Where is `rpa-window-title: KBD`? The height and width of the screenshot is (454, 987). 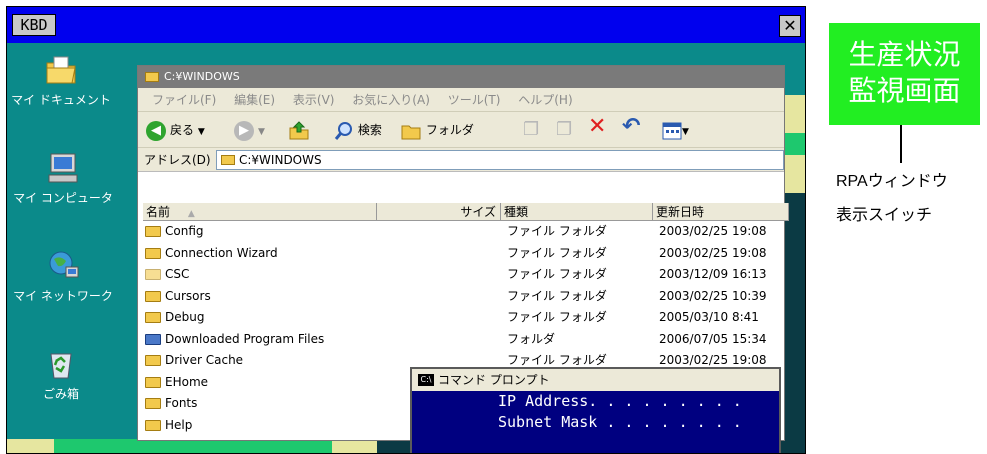
rpa-window-title: KBD is located at coordinates (34, 25).